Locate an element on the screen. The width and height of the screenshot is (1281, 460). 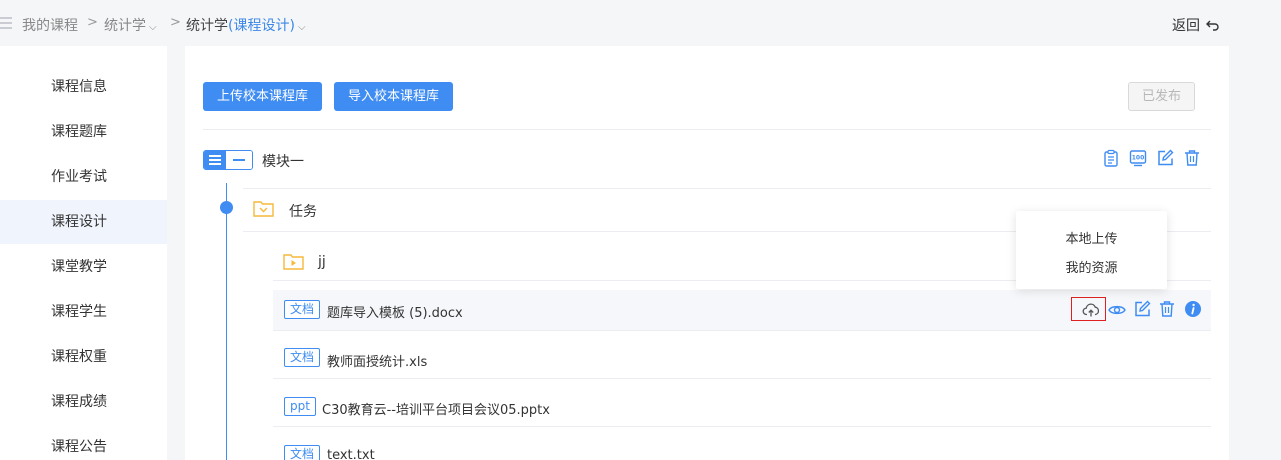
view-toggle is located at coordinates (228, 160).